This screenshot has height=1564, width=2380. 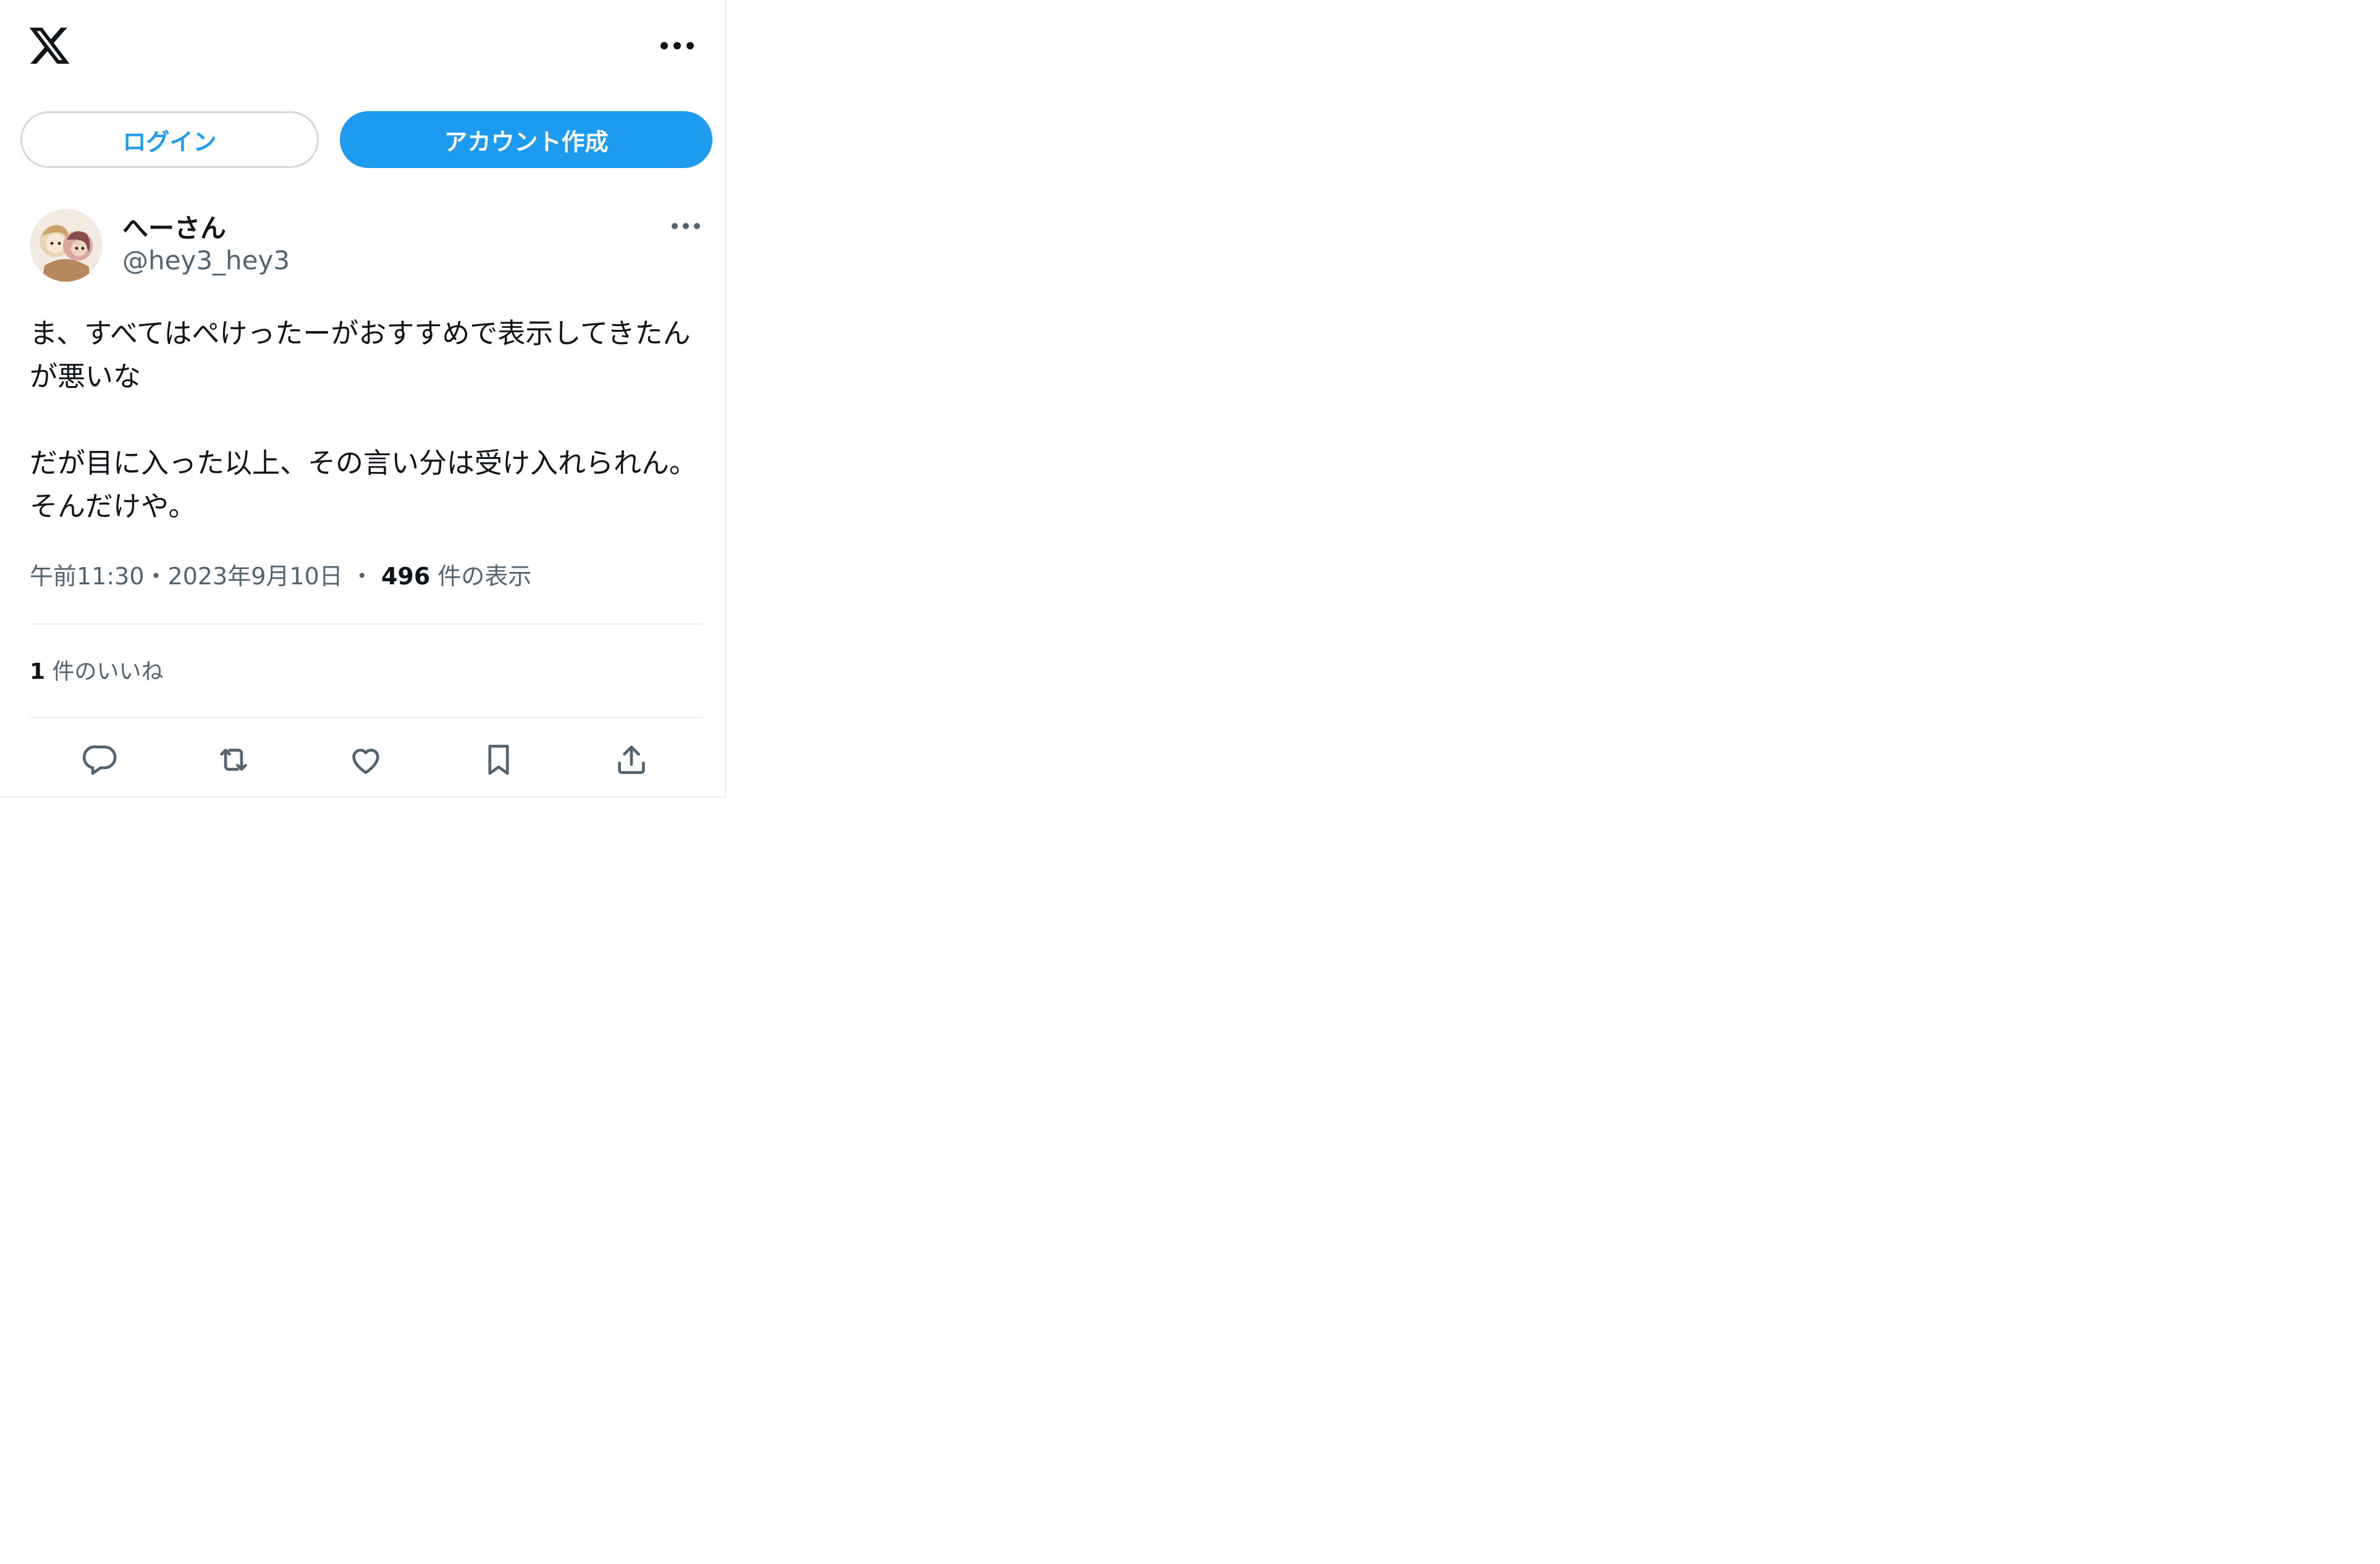 I want to click on repost-icon, so click(x=234, y=760).